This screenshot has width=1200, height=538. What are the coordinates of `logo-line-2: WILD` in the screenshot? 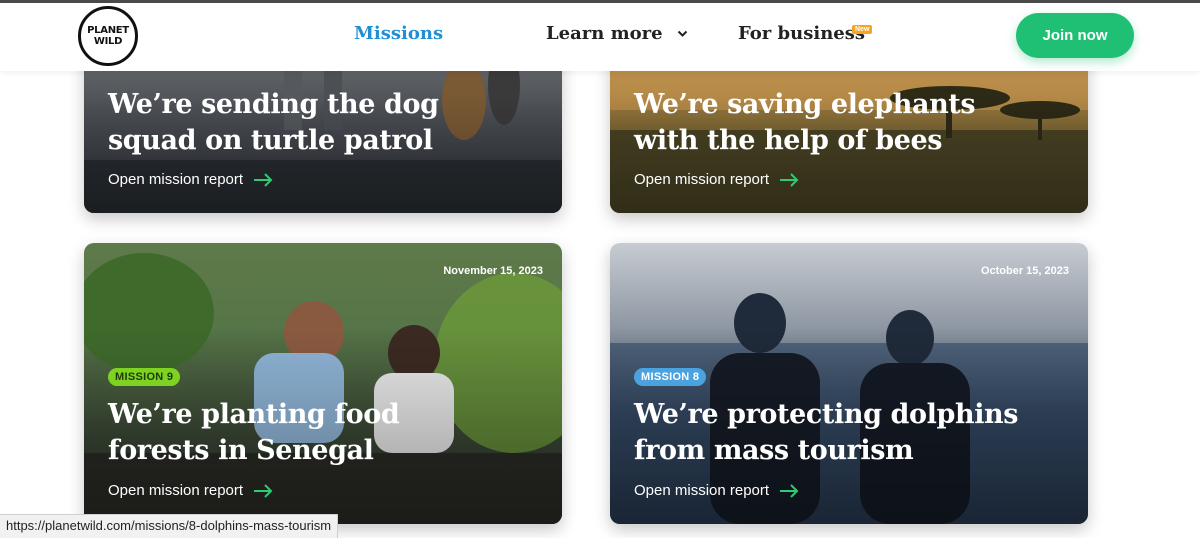 It's located at (108, 41).